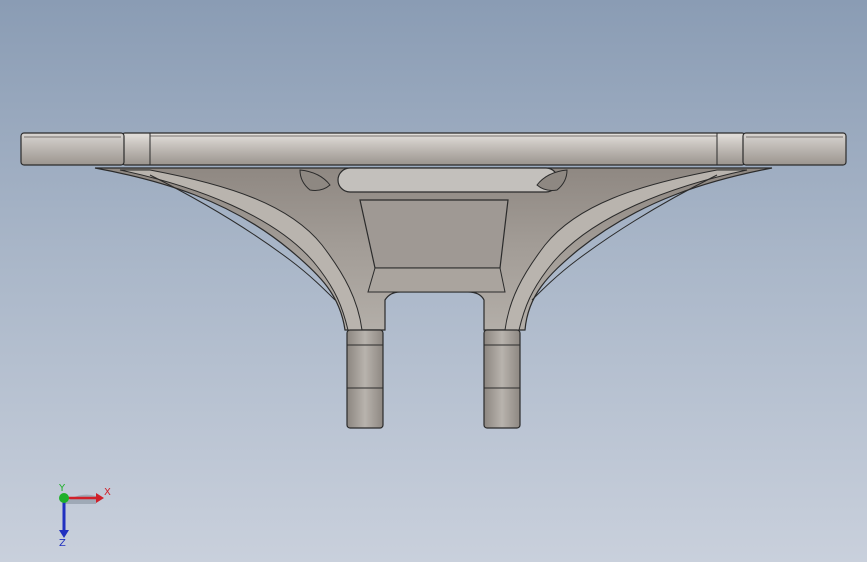 Image resolution: width=867 pixels, height=562 pixels. I want to click on left-flange, so click(72, 149).